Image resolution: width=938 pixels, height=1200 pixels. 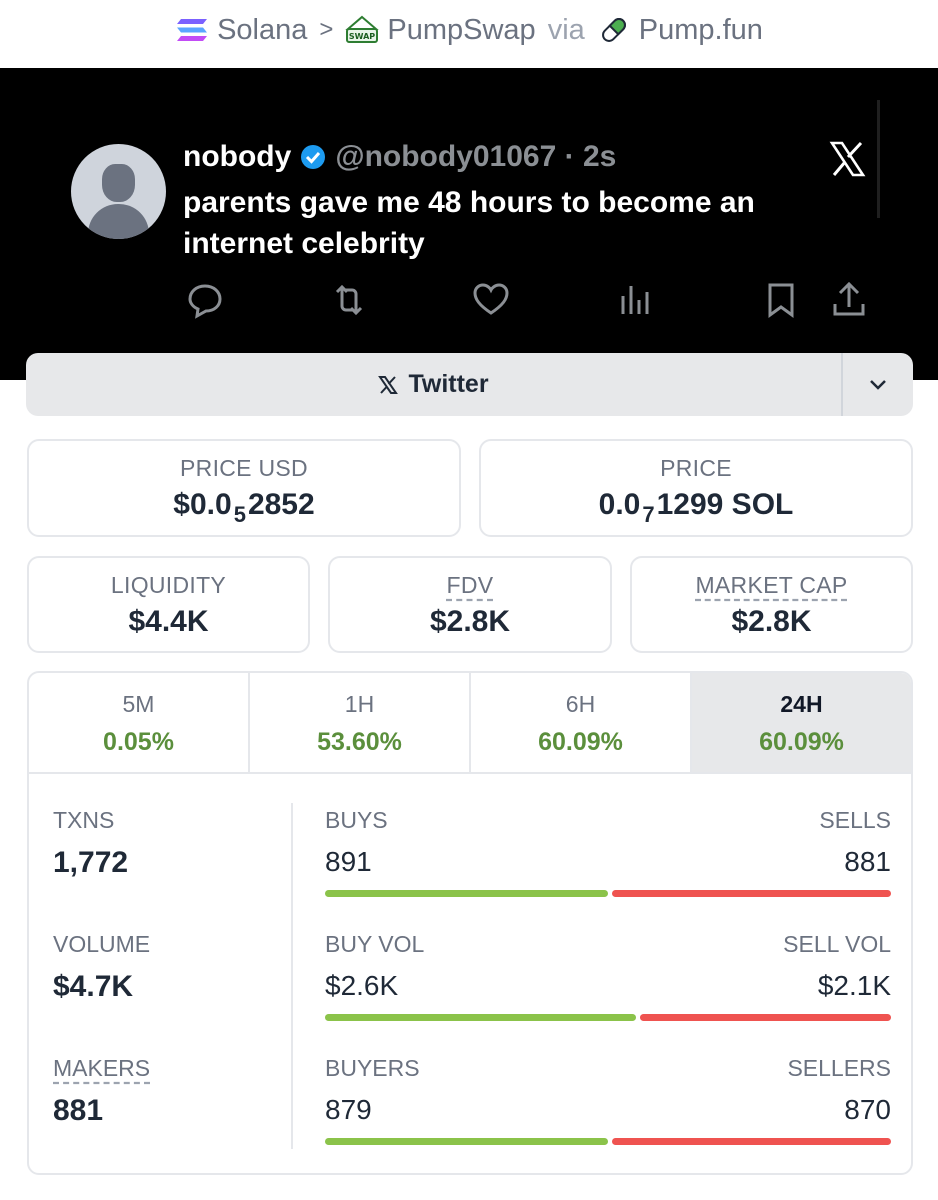 I want to click on buys-bar-fill, so click(x=466, y=893).